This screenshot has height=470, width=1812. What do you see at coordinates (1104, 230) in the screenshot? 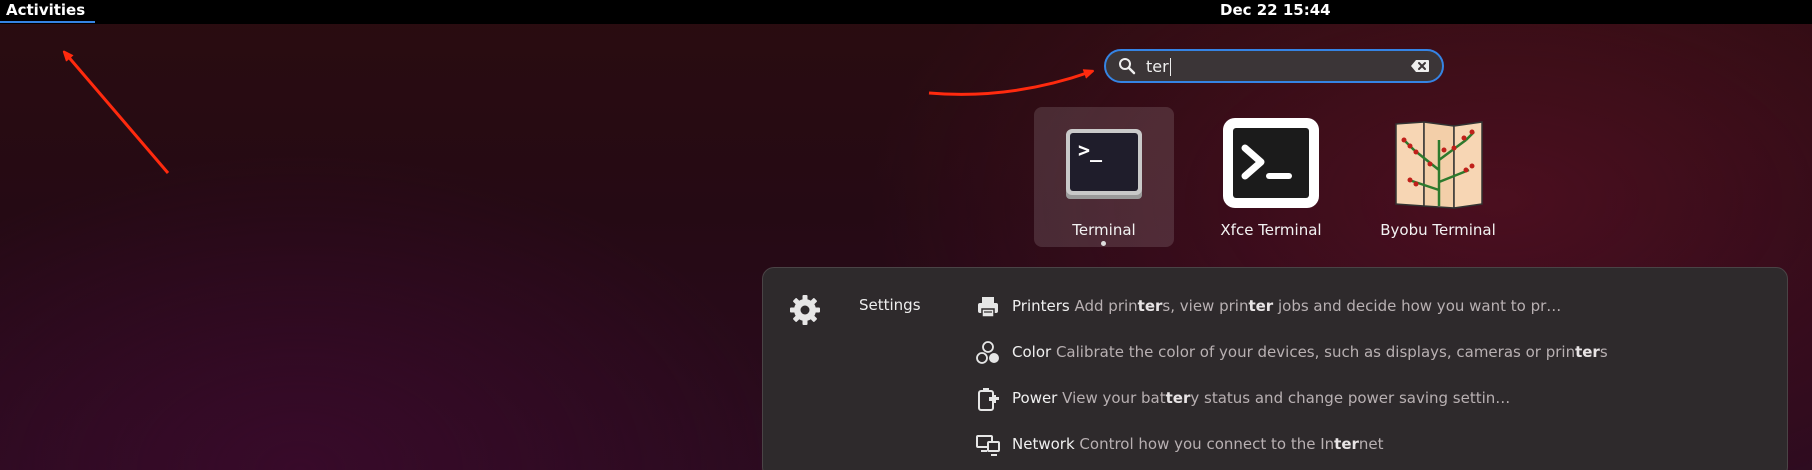
I see `app-label: Terminal` at bounding box center [1104, 230].